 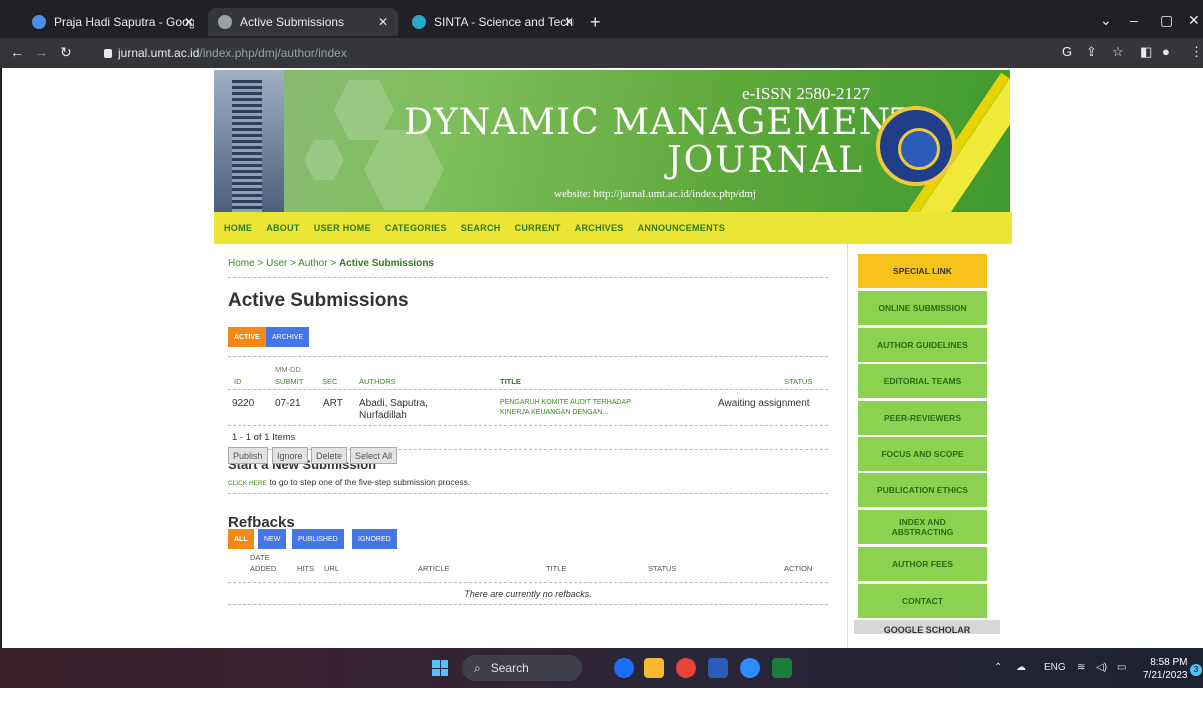 I want to click on sidebar-index-and-abstracting: INDEX AND ABSTRACTING, so click(x=922, y=527).